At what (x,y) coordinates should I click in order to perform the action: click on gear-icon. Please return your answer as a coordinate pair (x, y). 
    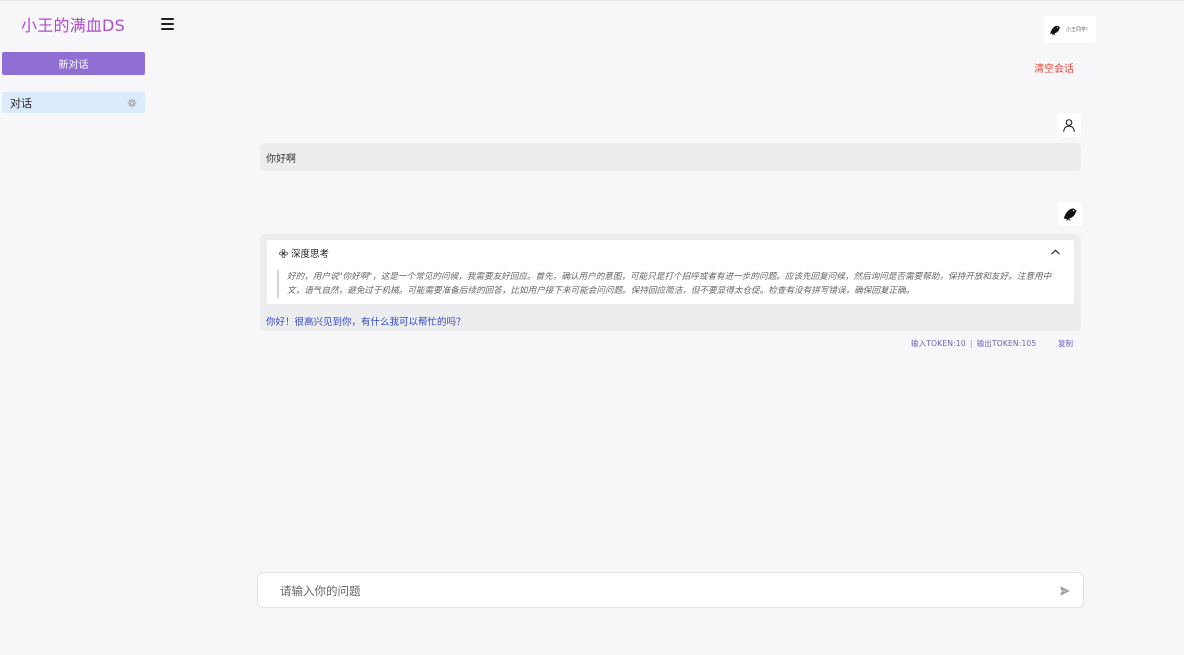
    Looking at the image, I should click on (132, 103).